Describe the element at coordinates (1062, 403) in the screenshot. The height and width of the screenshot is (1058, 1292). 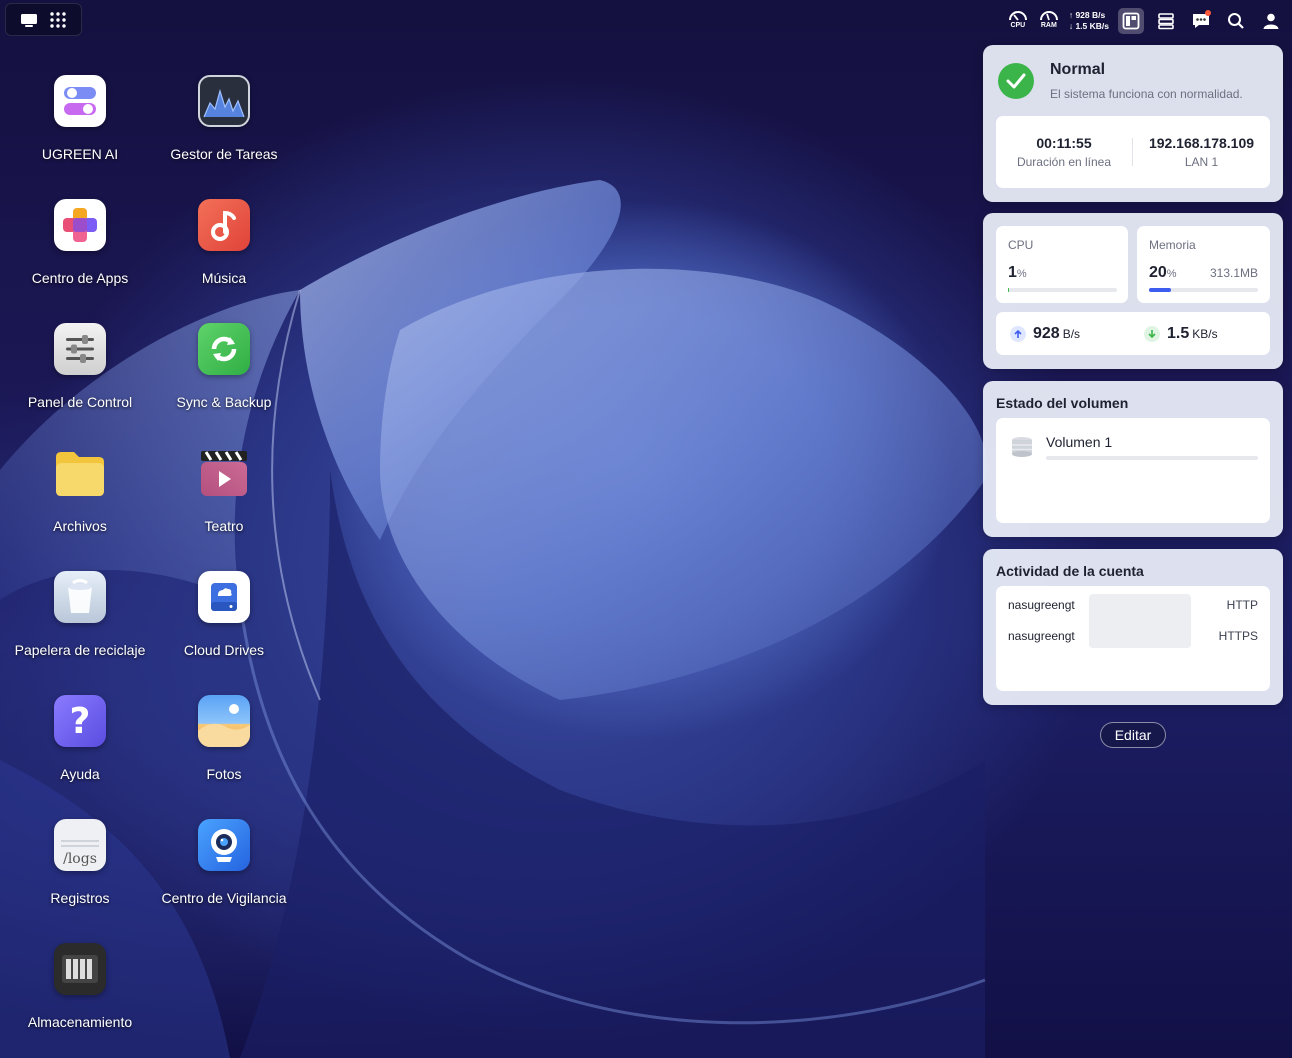
I see `volume-card-title: Estado del volumen` at that location.